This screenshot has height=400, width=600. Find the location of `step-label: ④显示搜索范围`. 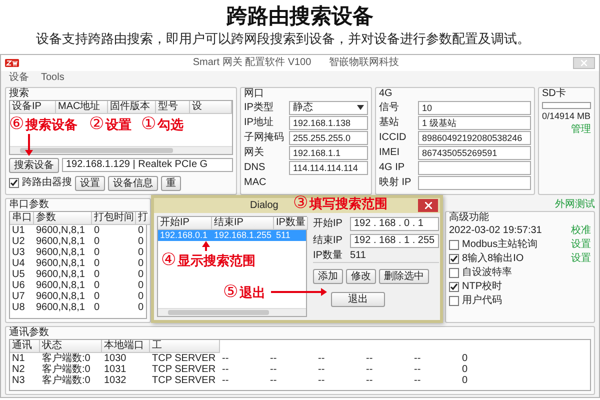

step-label: ④显示搜索范围 is located at coordinates (208, 261).